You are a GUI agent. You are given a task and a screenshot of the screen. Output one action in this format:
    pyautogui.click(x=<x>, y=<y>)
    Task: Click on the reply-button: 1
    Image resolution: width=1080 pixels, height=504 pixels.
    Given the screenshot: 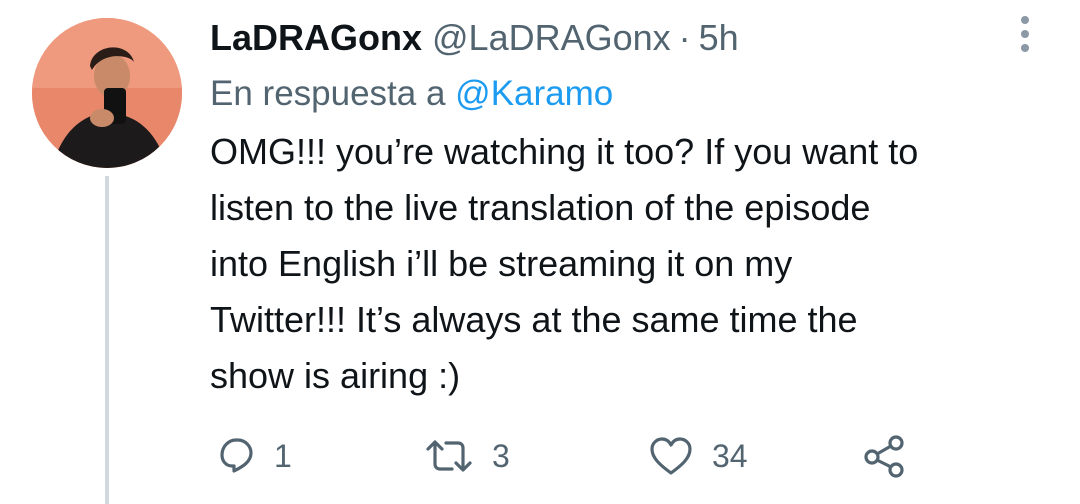 What is the action you would take?
    pyautogui.click(x=252, y=456)
    